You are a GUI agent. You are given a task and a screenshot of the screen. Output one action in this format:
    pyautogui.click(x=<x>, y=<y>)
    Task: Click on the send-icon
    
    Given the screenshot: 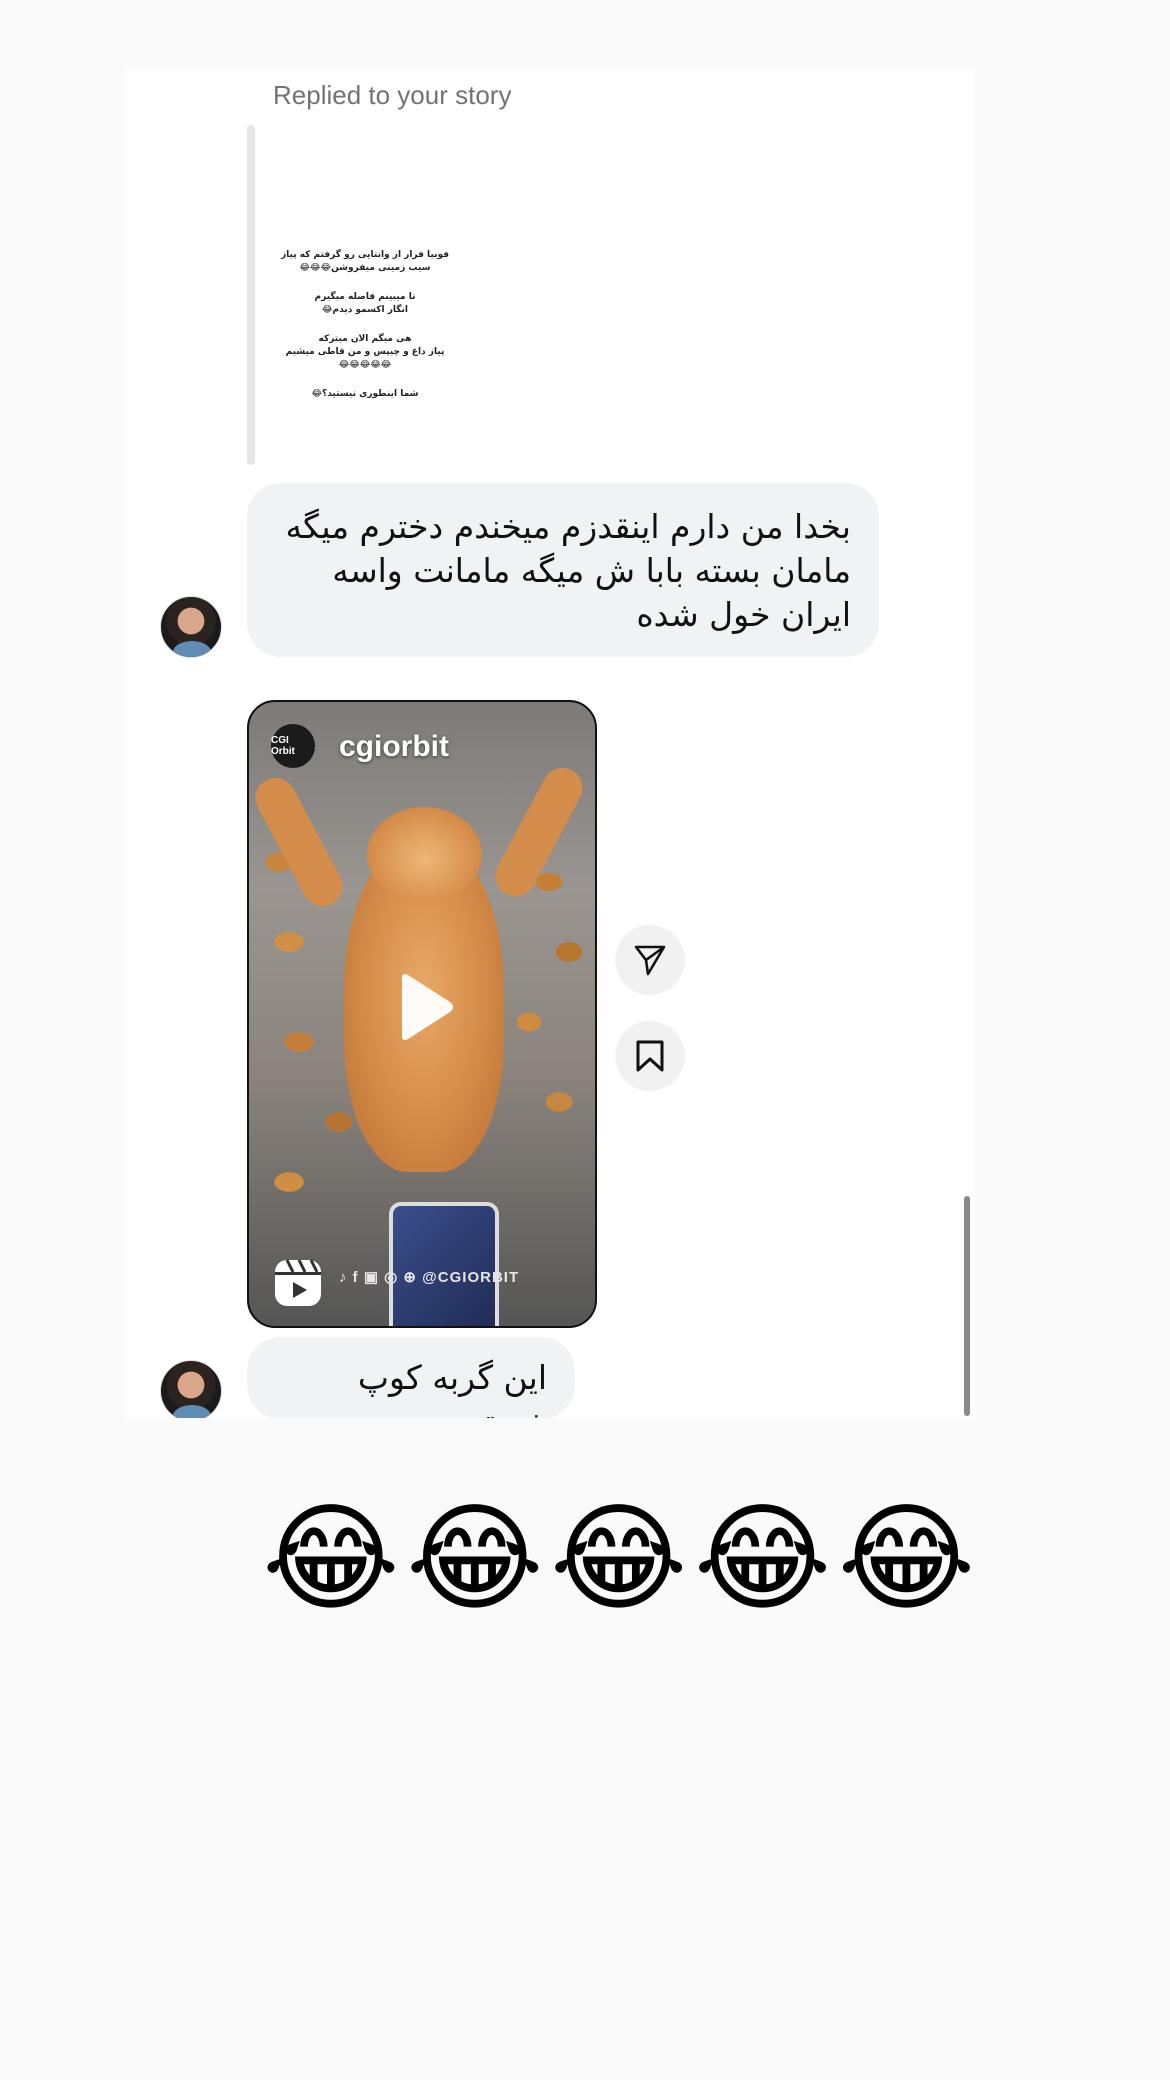 What is the action you would take?
    pyautogui.click(x=650, y=960)
    